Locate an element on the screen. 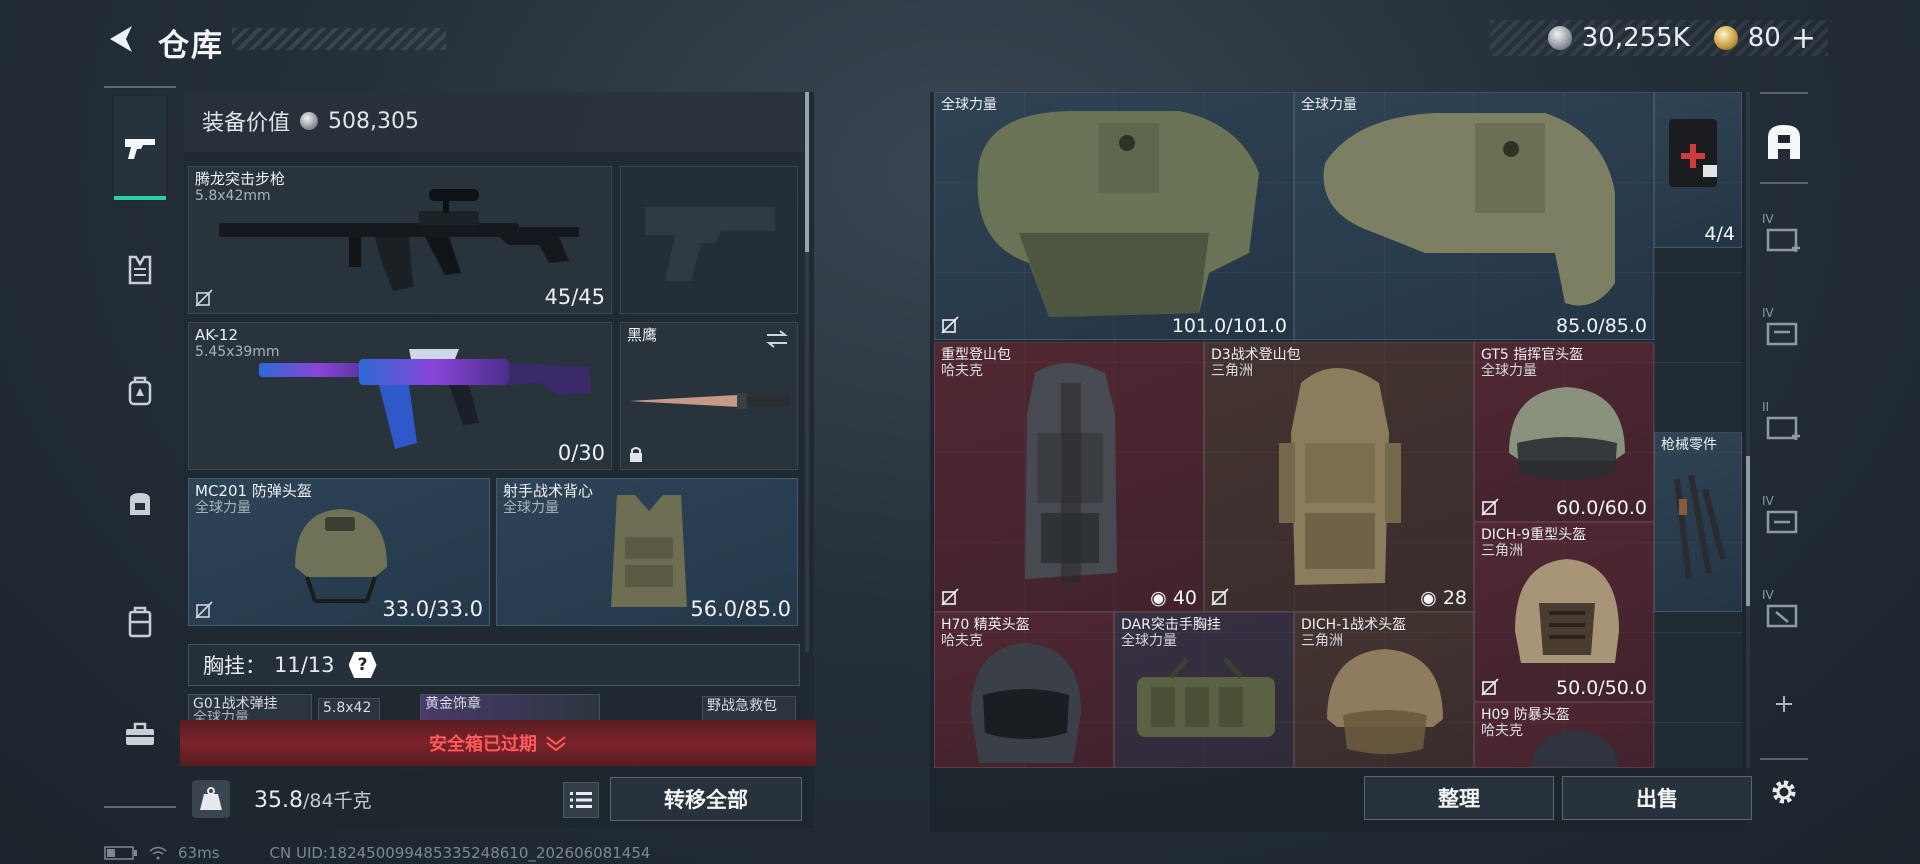 The width and height of the screenshot is (1920, 864). item-name: GT5 指挥官头盔 is located at coordinates (1532, 355).